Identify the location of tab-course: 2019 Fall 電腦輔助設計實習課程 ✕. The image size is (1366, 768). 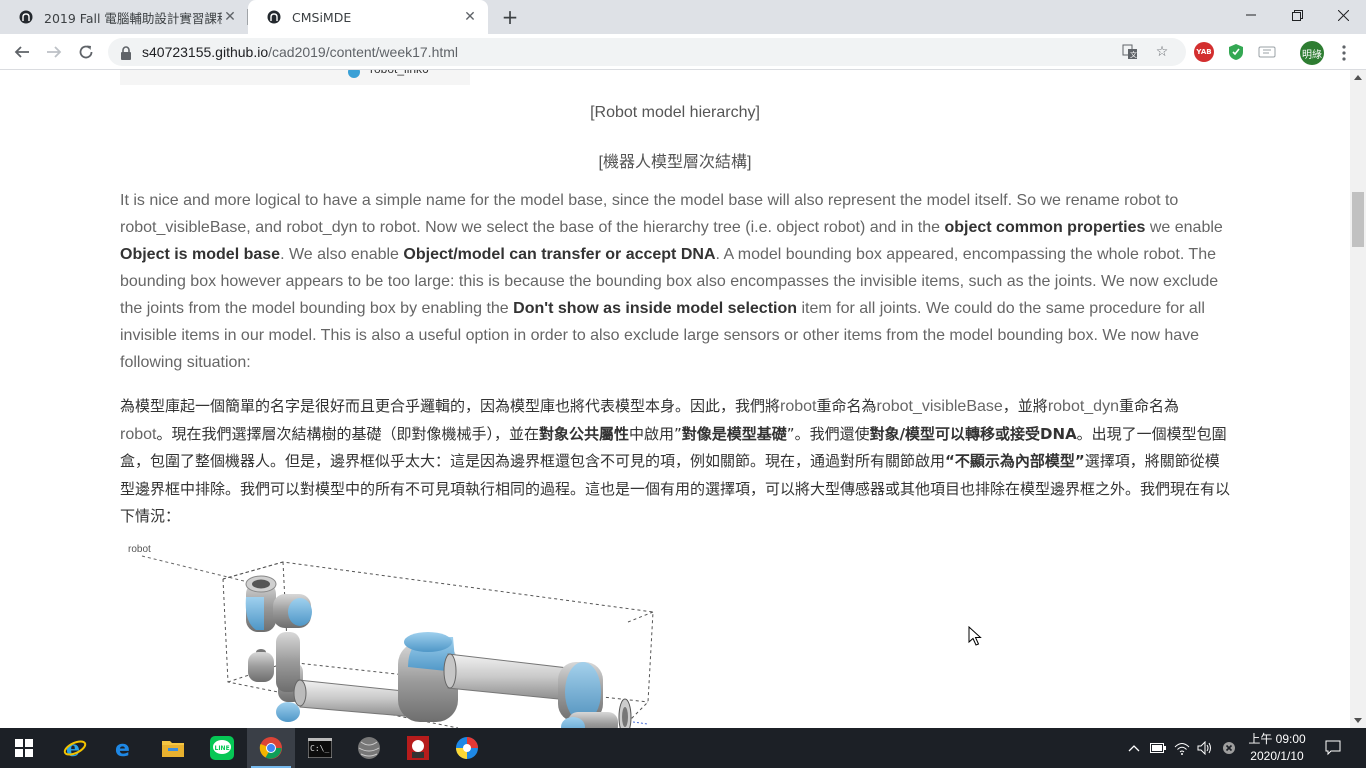
(124, 17).